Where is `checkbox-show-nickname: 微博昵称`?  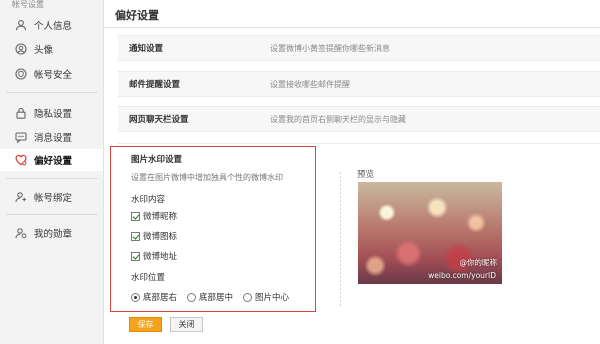 checkbox-show-nickname: 微博昵称 is located at coordinates (154, 216).